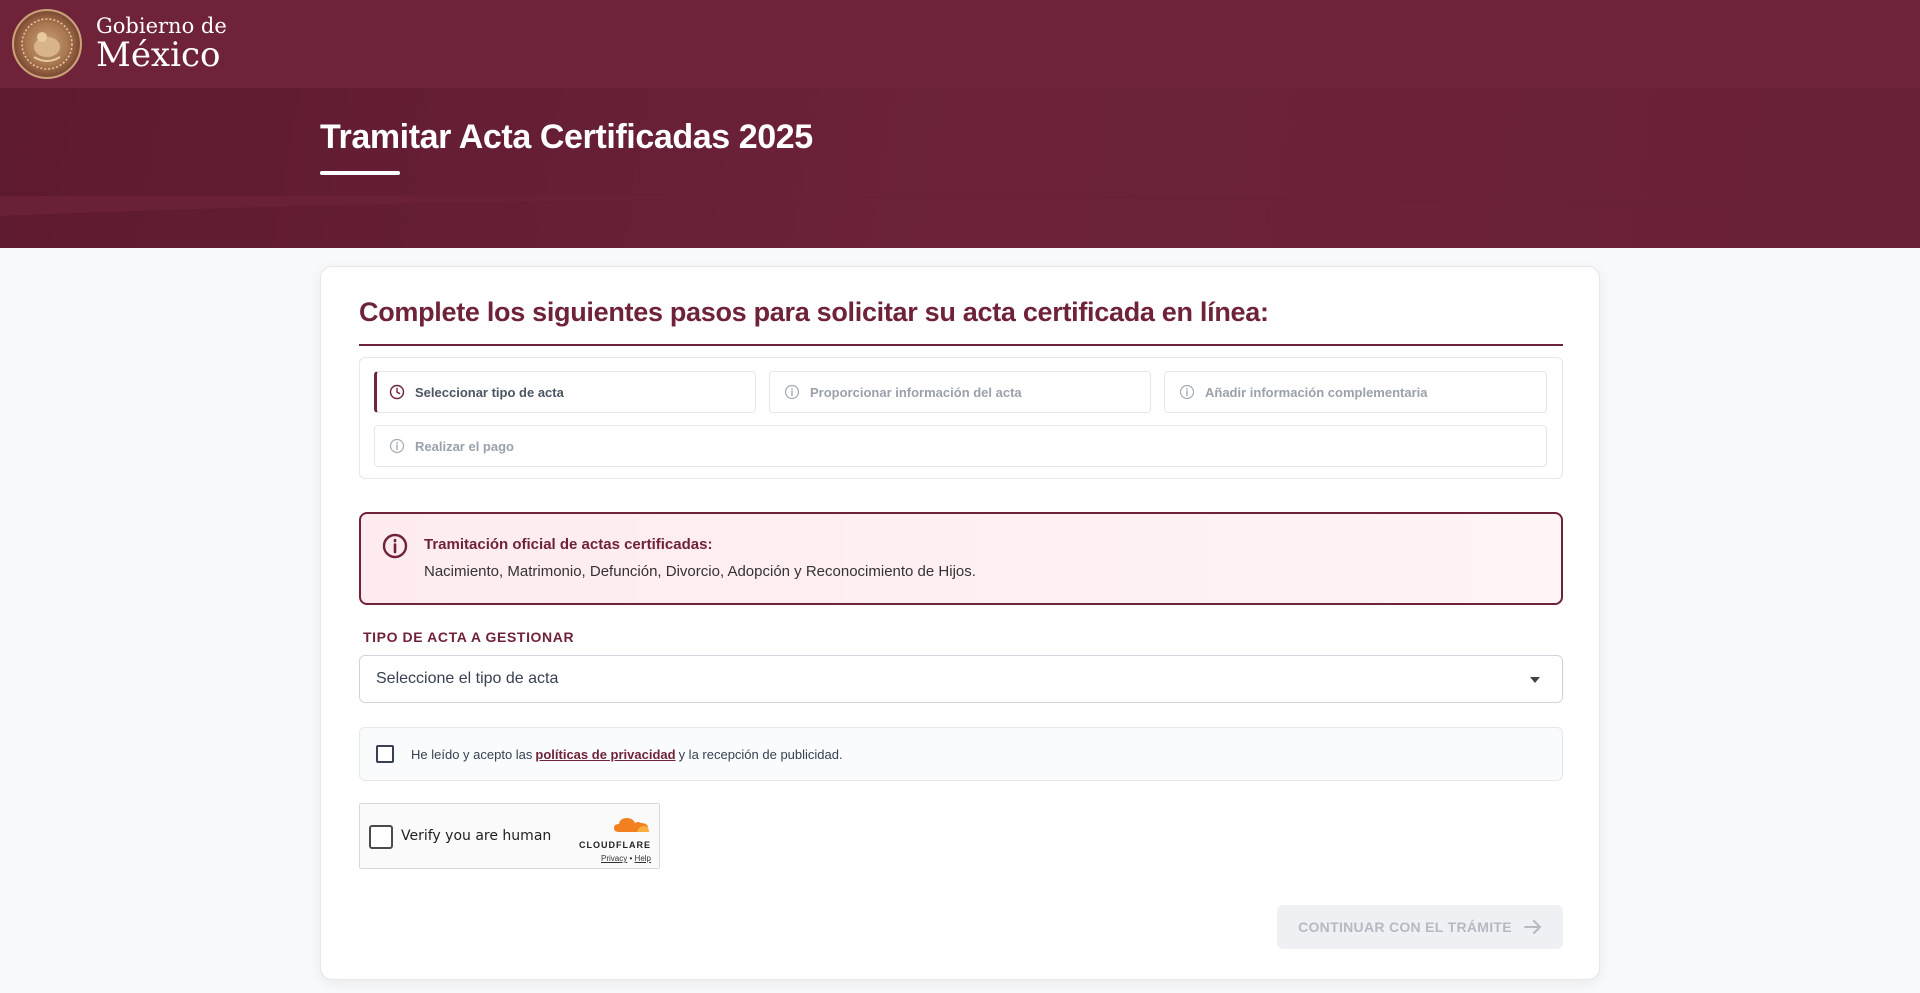  Describe the element at coordinates (1535, 680) in the screenshot. I see `caret-down-icon` at that location.